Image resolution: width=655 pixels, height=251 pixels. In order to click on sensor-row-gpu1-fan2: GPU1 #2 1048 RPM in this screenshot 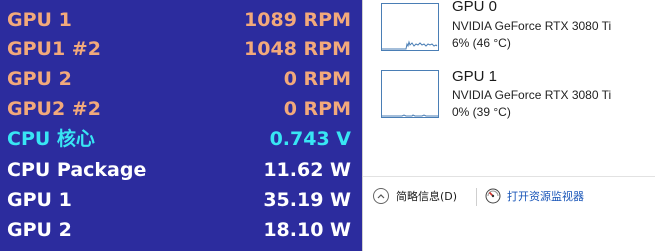, I will do `click(181, 49)`.